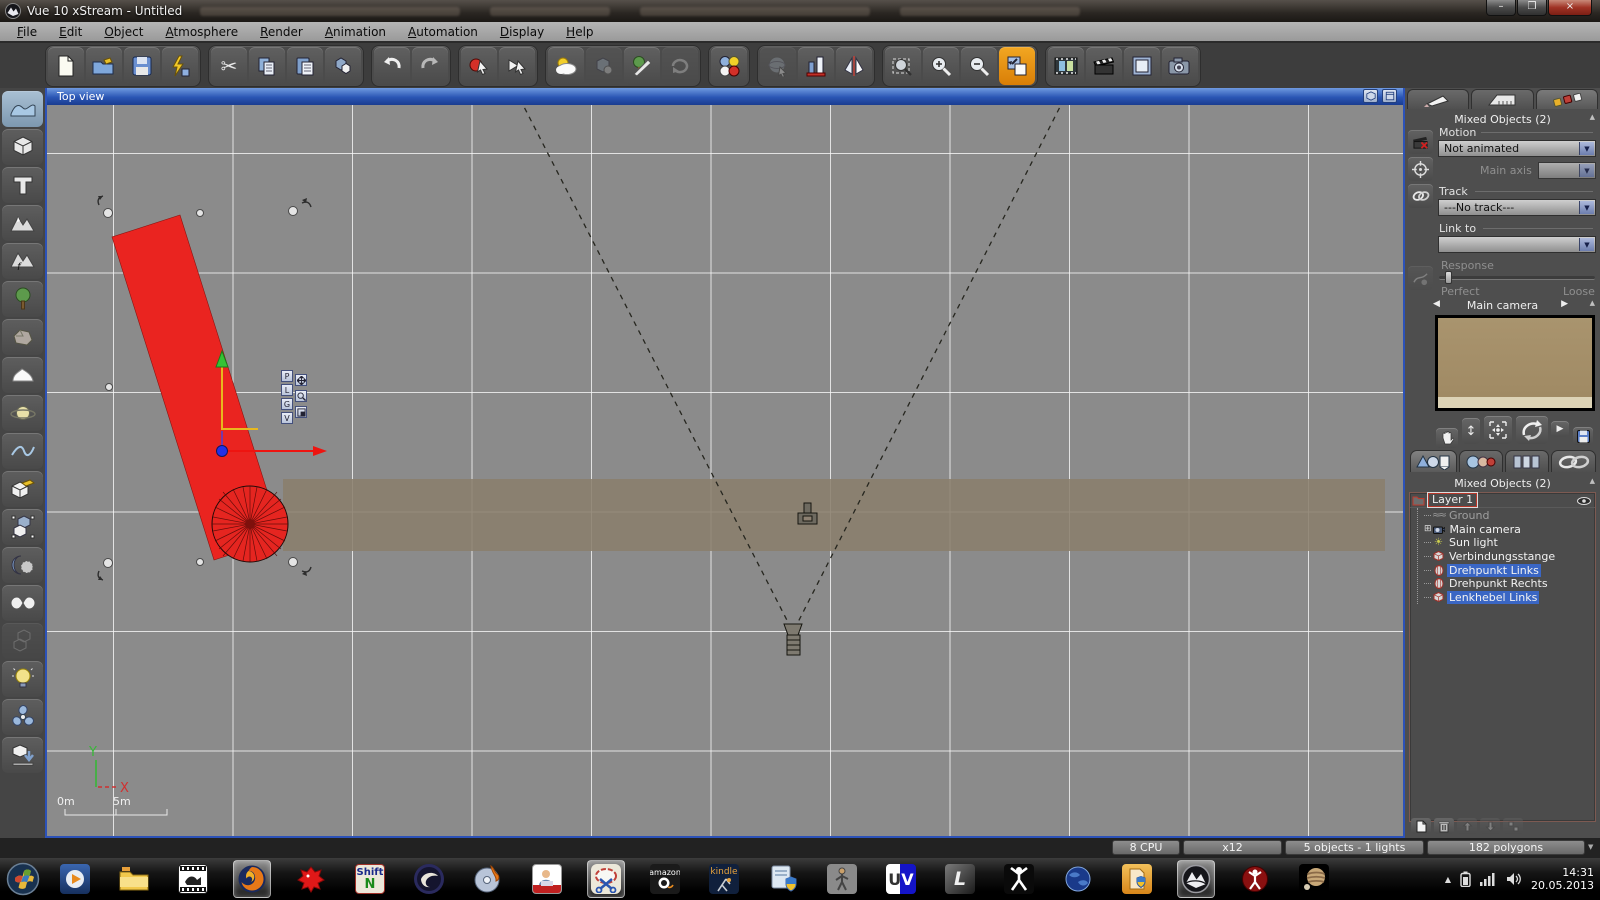 Image resolution: width=1600 pixels, height=900 pixels. I want to click on import-object-tool, so click(22, 489).